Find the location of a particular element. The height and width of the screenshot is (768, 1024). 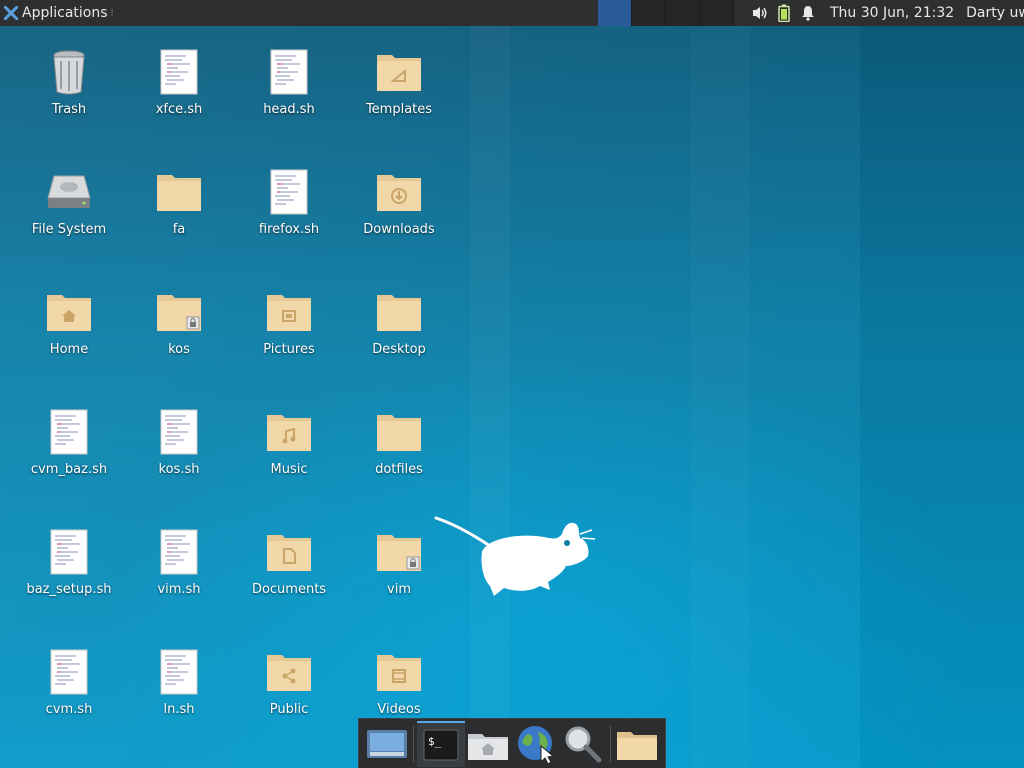

desktop-icon-label: ln.sh is located at coordinates (179, 709).